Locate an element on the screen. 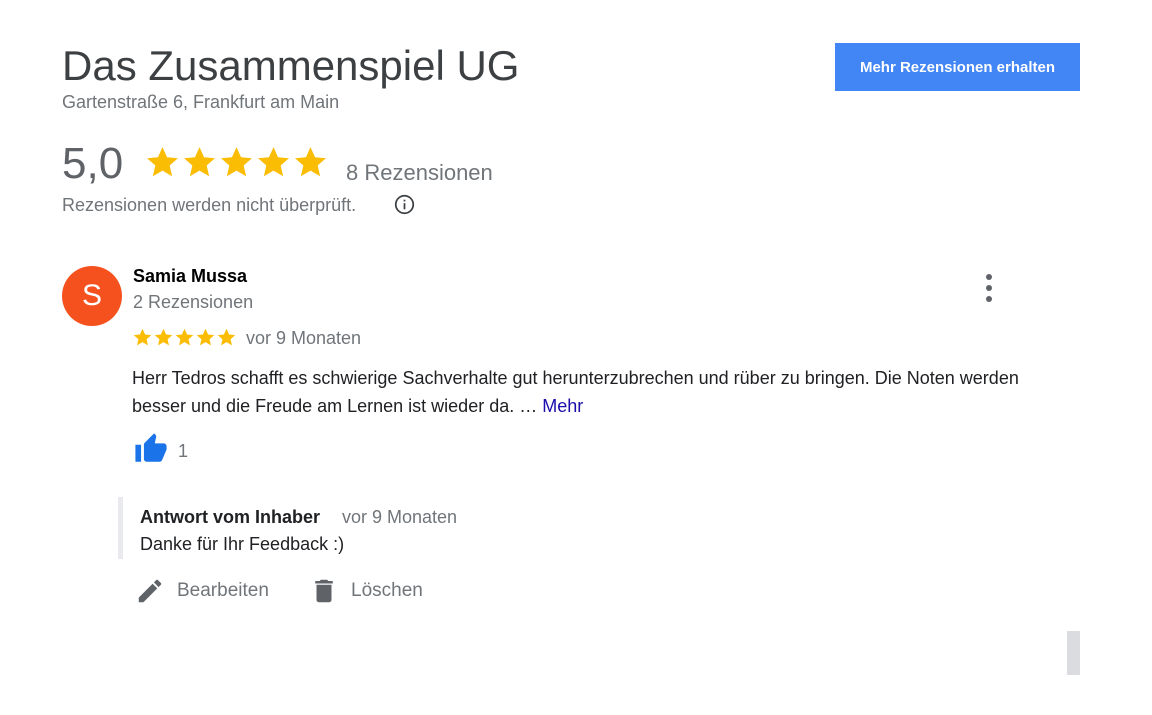 Image resolution: width=1152 pixels, height=715 pixels. like-count: 1 is located at coordinates (183, 451).